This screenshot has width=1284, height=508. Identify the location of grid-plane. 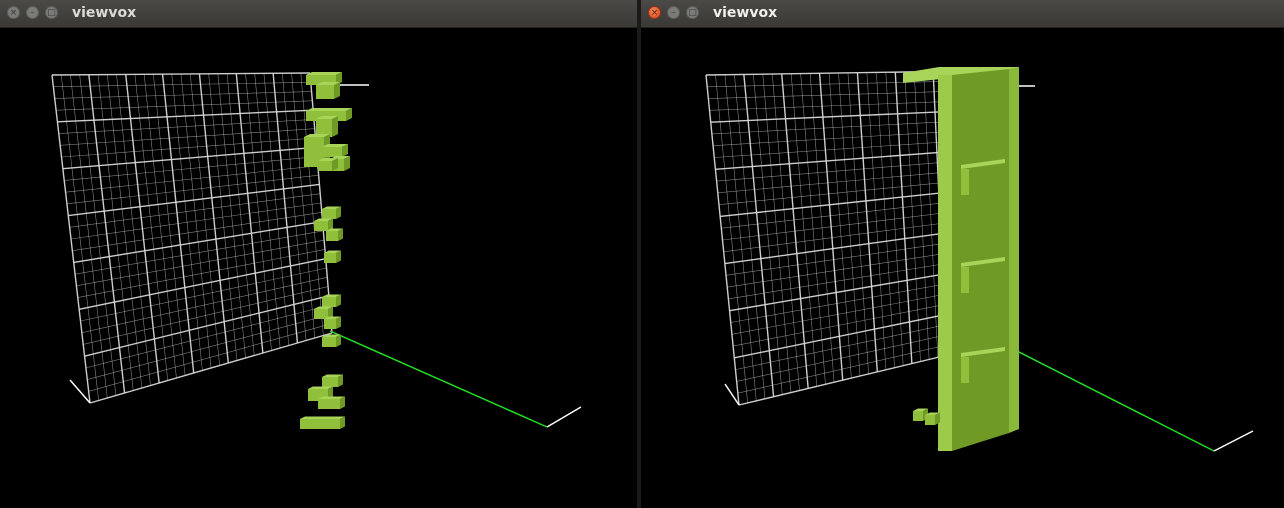
(192, 238).